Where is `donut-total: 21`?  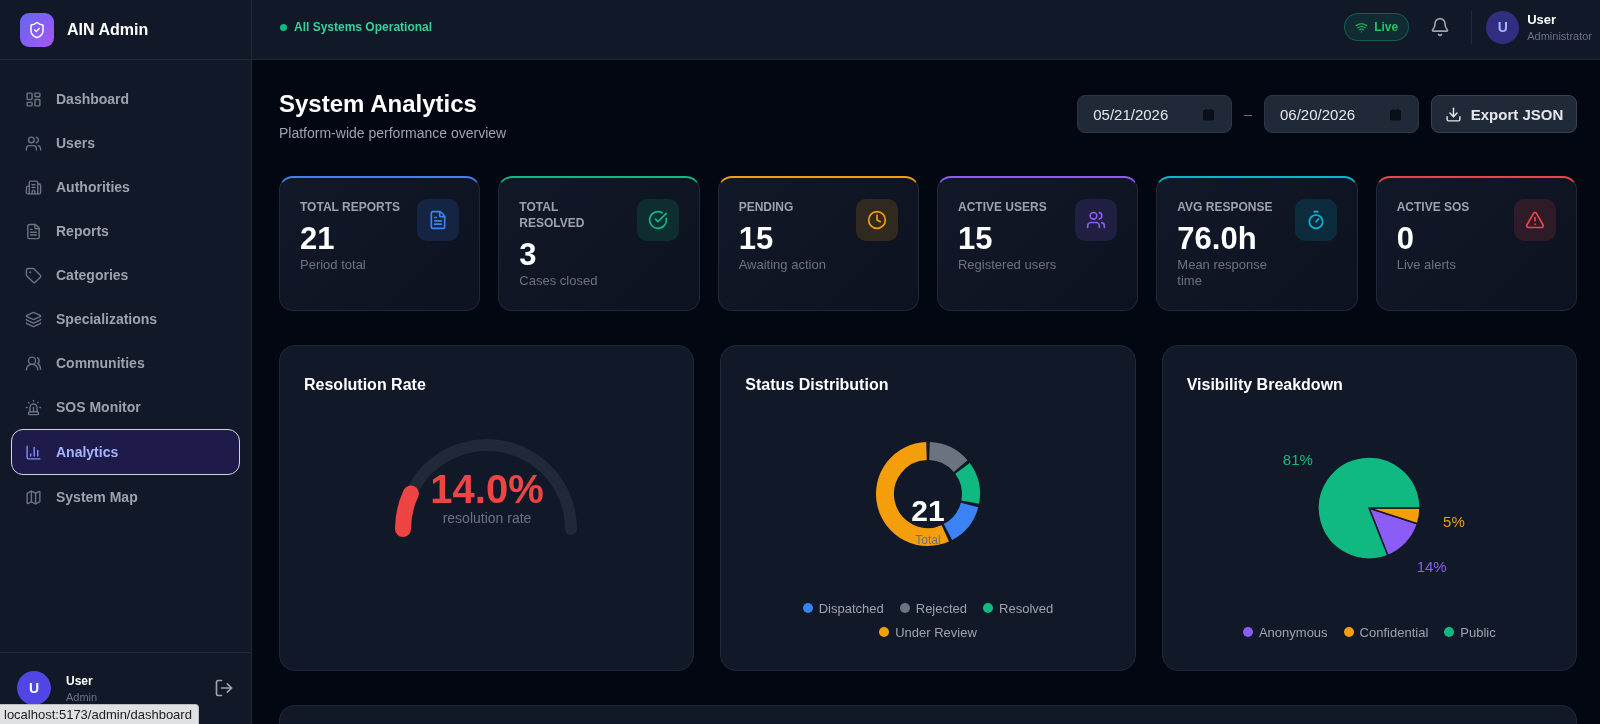
donut-total: 21 is located at coordinates (928, 510).